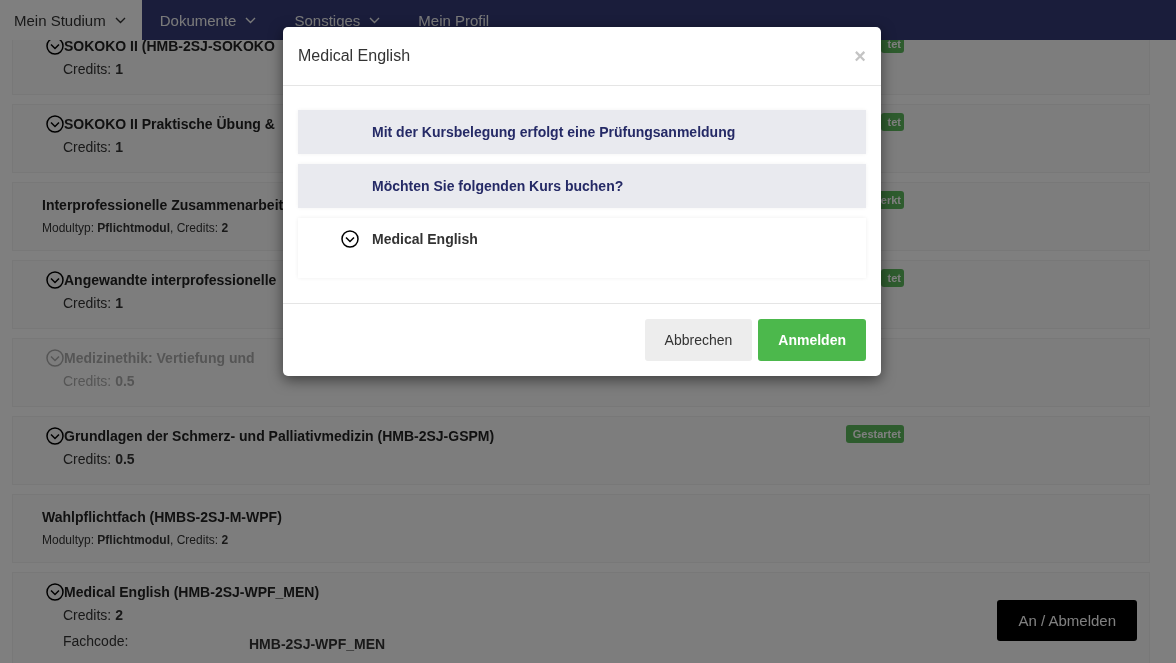 This screenshot has width=1176, height=663. I want to click on register-button: Anmelden, so click(812, 340).